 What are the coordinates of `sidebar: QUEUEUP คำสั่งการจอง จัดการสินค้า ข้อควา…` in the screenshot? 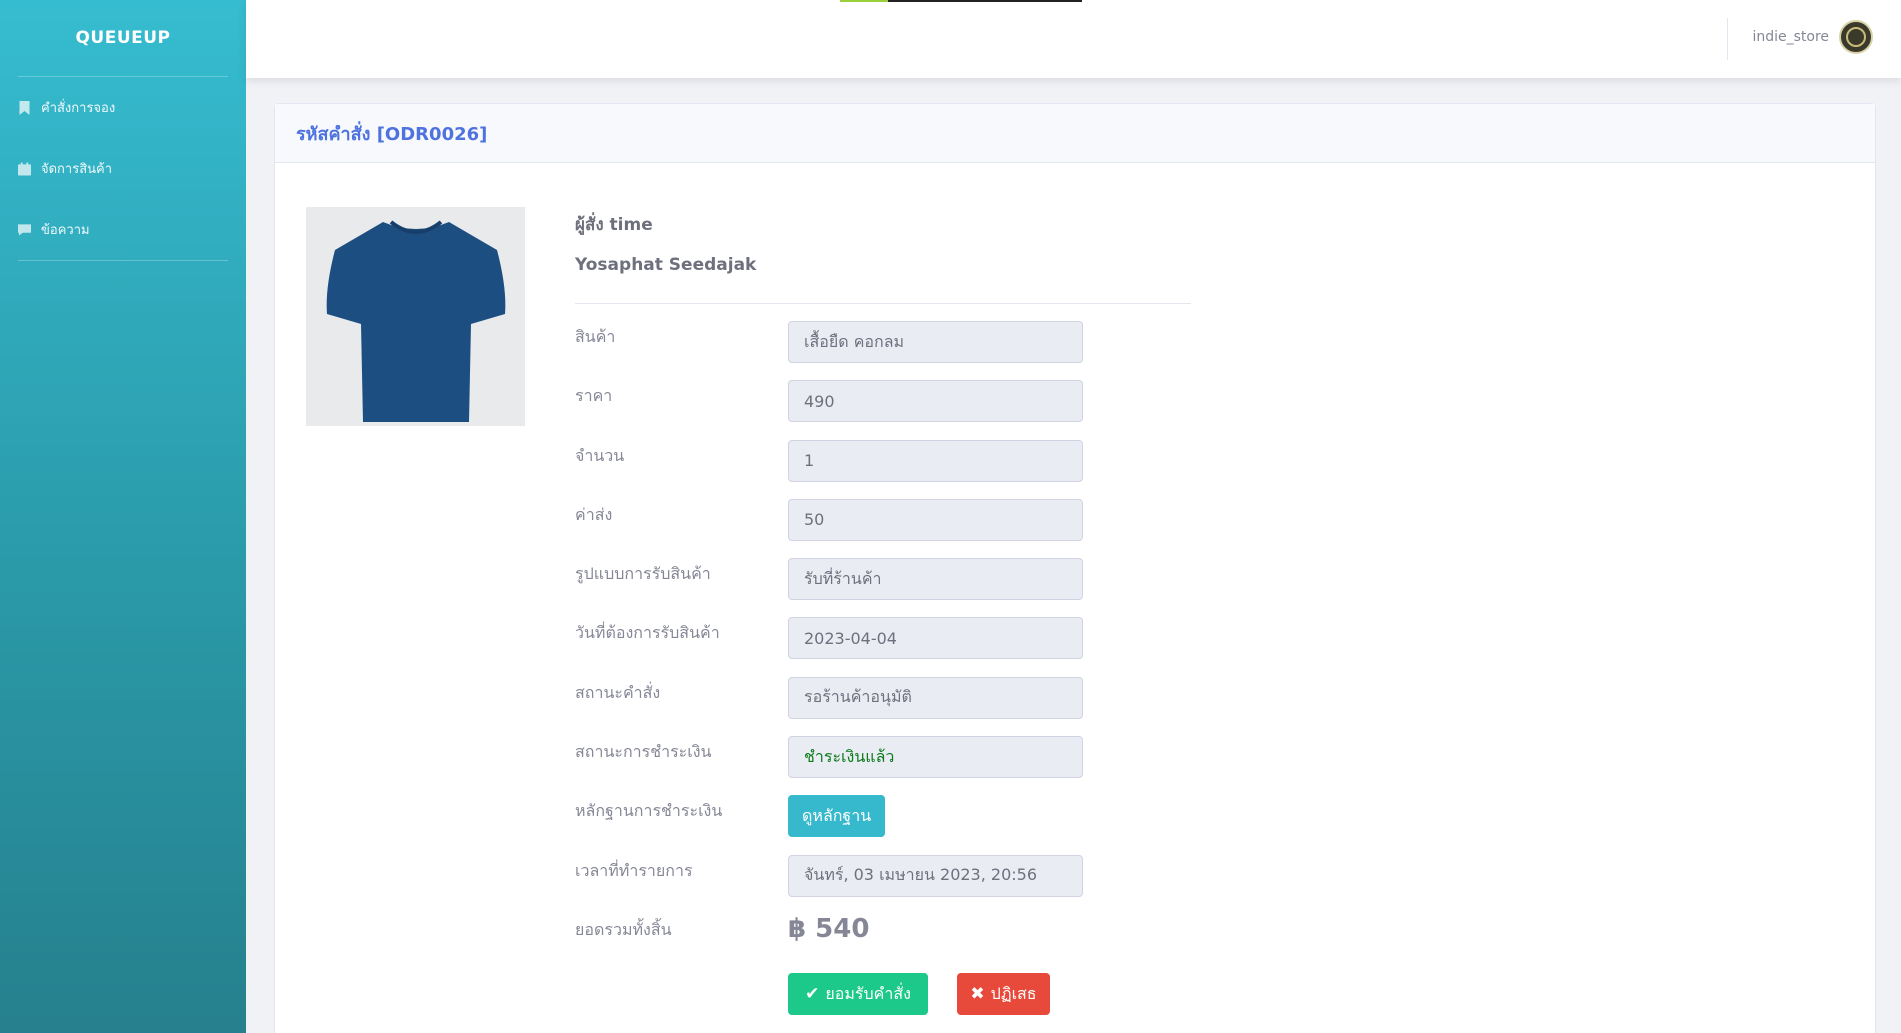 It's located at (123, 516).